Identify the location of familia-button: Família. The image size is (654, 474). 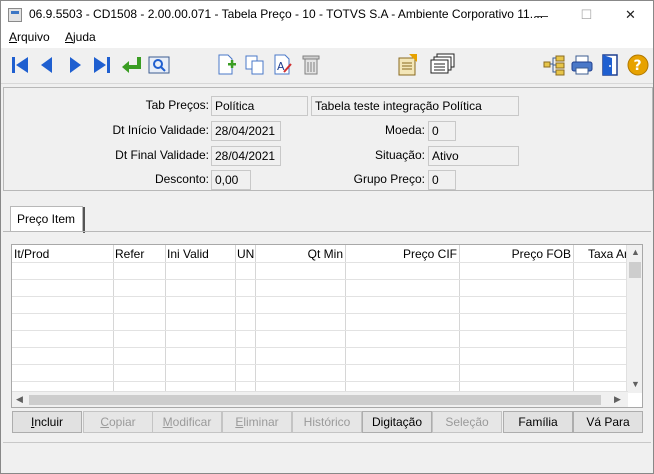
(538, 422).